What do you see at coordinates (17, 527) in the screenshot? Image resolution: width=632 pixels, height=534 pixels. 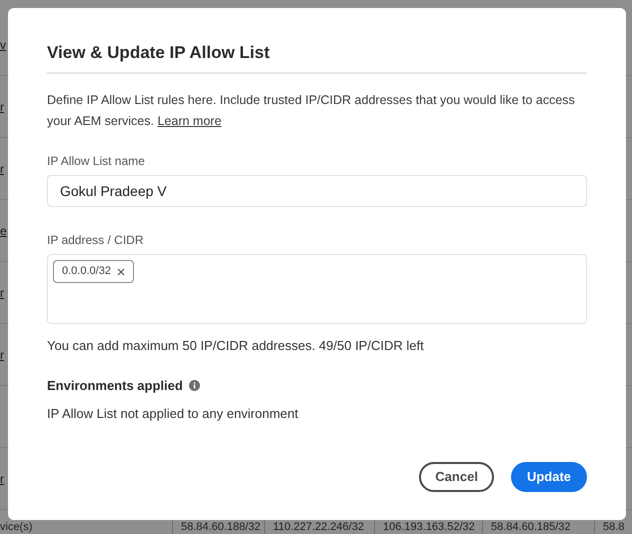 I see `table-cell-text: vice(s)` at bounding box center [17, 527].